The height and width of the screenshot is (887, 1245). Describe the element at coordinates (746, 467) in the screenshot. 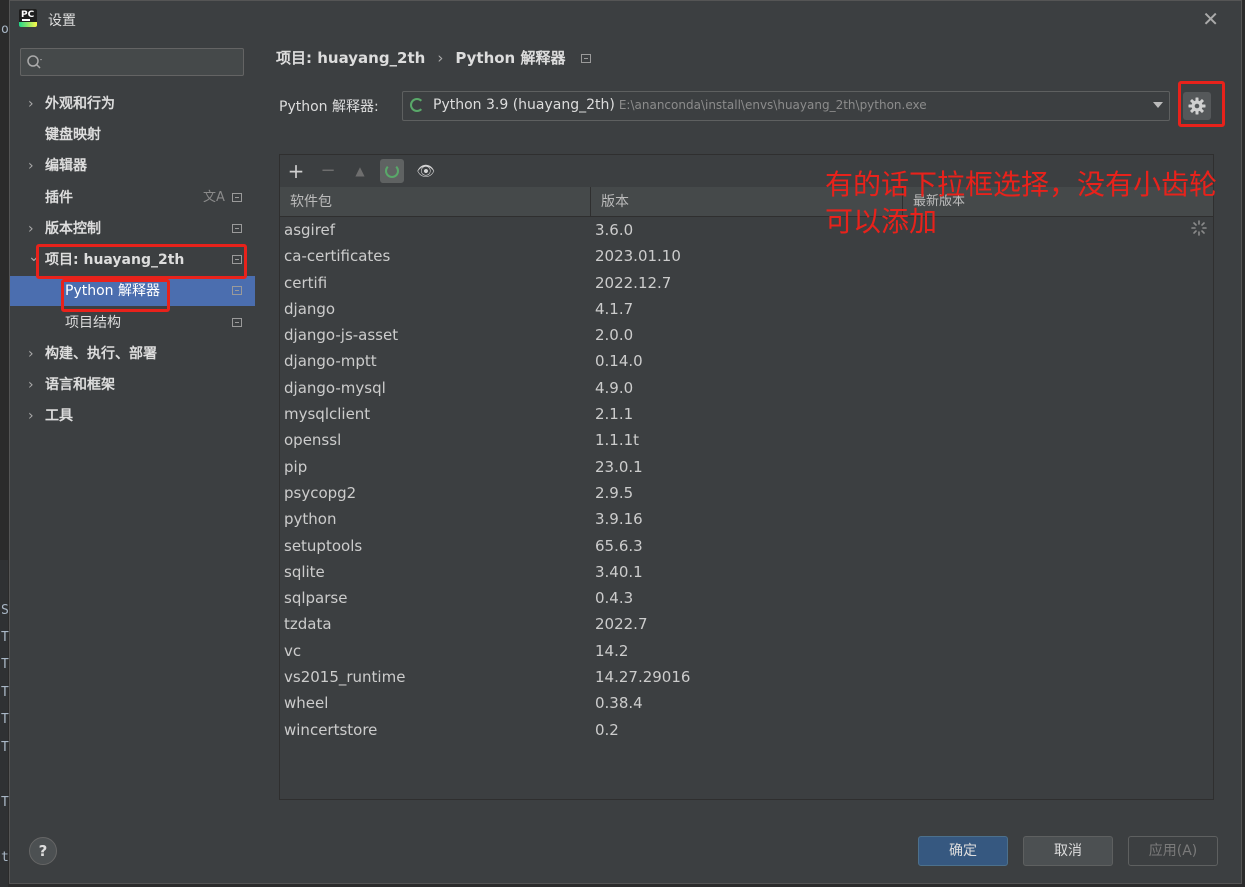

I see `table-row: pip 23.0.1` at that location.